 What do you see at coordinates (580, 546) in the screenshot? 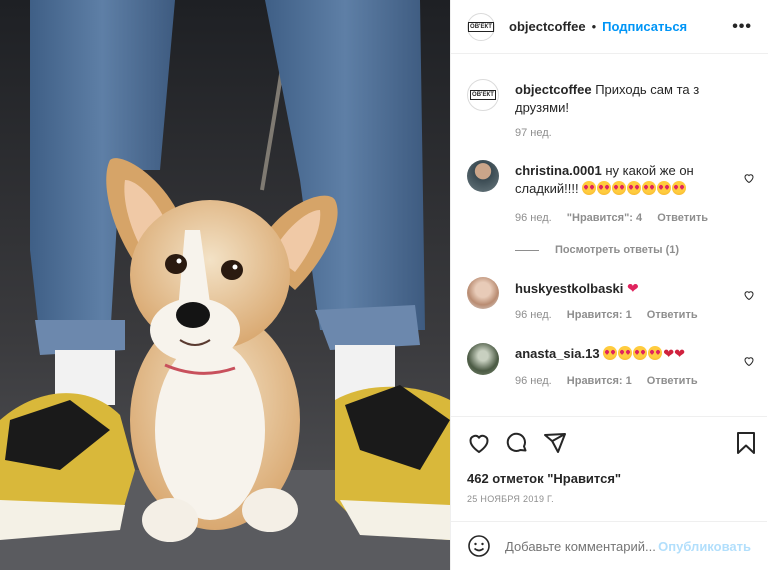
I see `comment-input` at bounding box center [580, 546].